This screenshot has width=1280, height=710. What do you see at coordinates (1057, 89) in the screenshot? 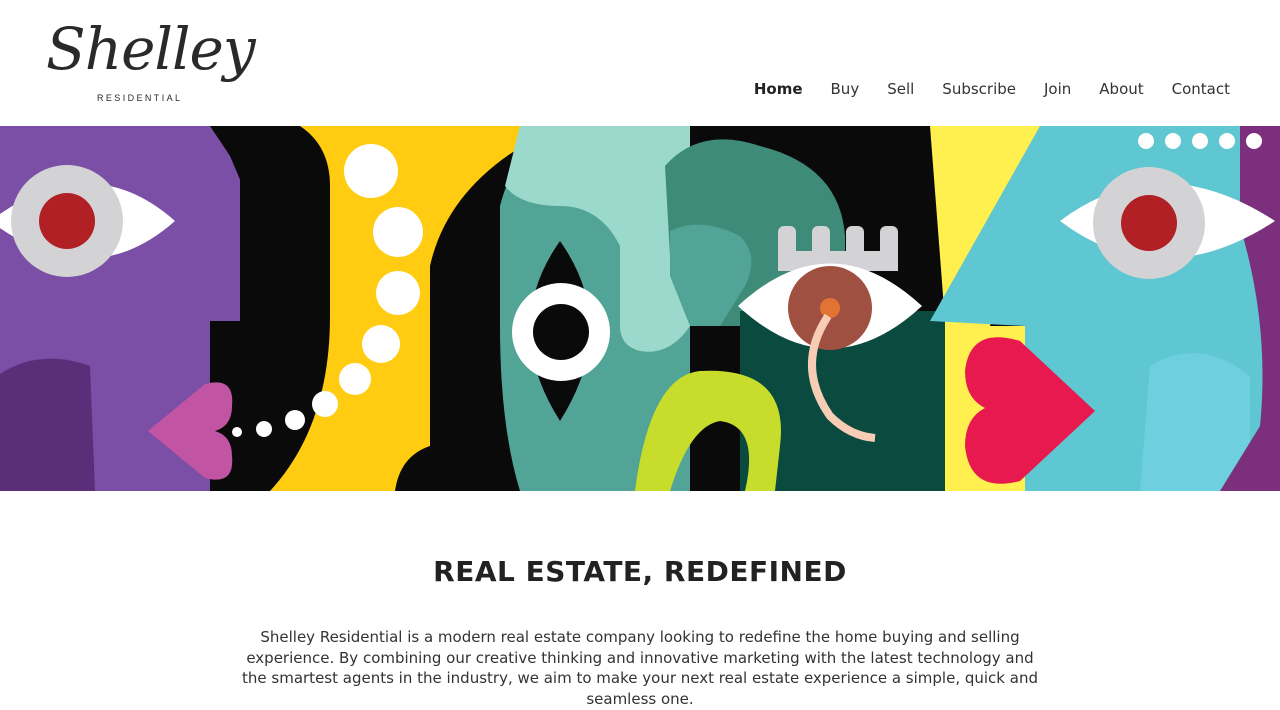
I see `nav-join: Join` at bounding box center [1057, 89].